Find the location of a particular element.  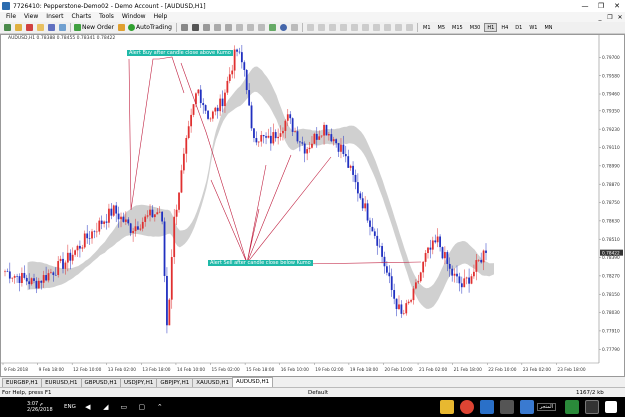

chart-shift-button is located at coordinates (250, 28).